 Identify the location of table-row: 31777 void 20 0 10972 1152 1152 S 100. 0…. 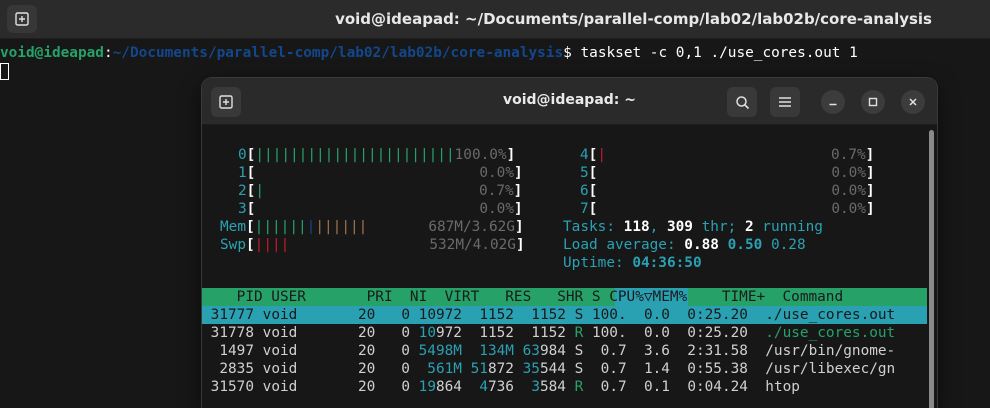
(549, 315).